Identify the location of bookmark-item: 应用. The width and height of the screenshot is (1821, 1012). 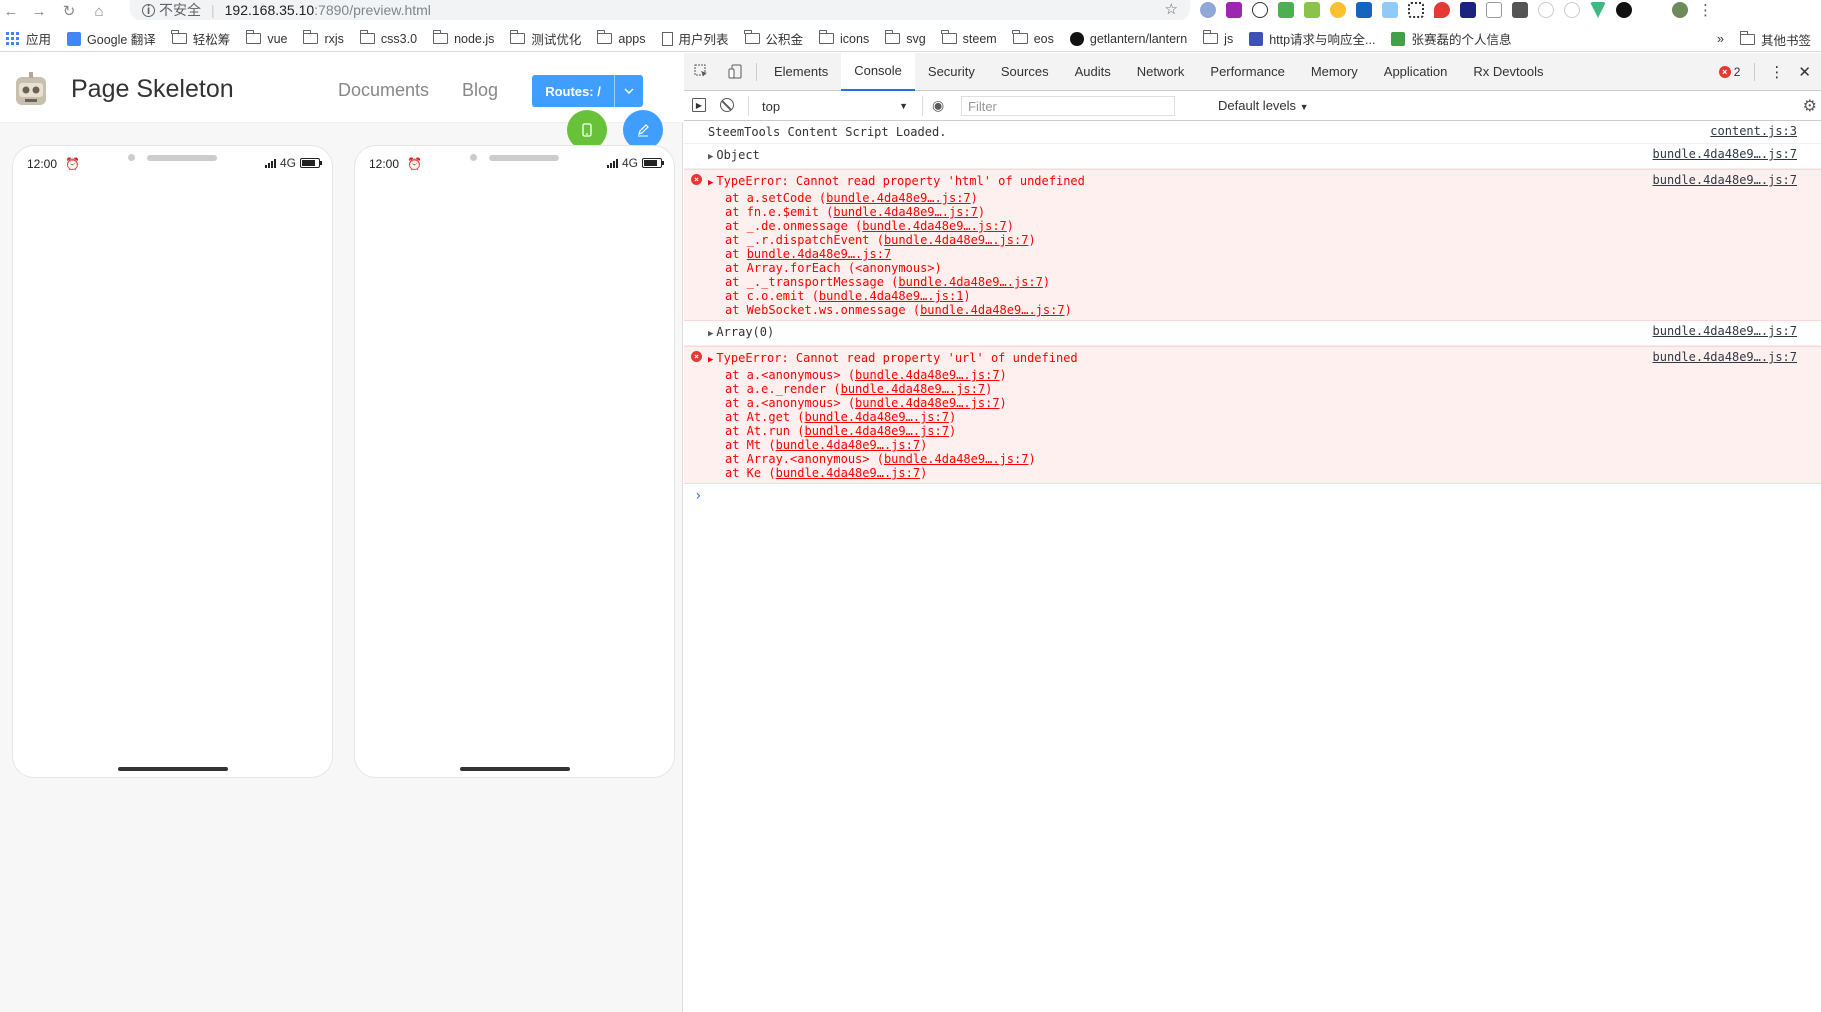
(28, 38).